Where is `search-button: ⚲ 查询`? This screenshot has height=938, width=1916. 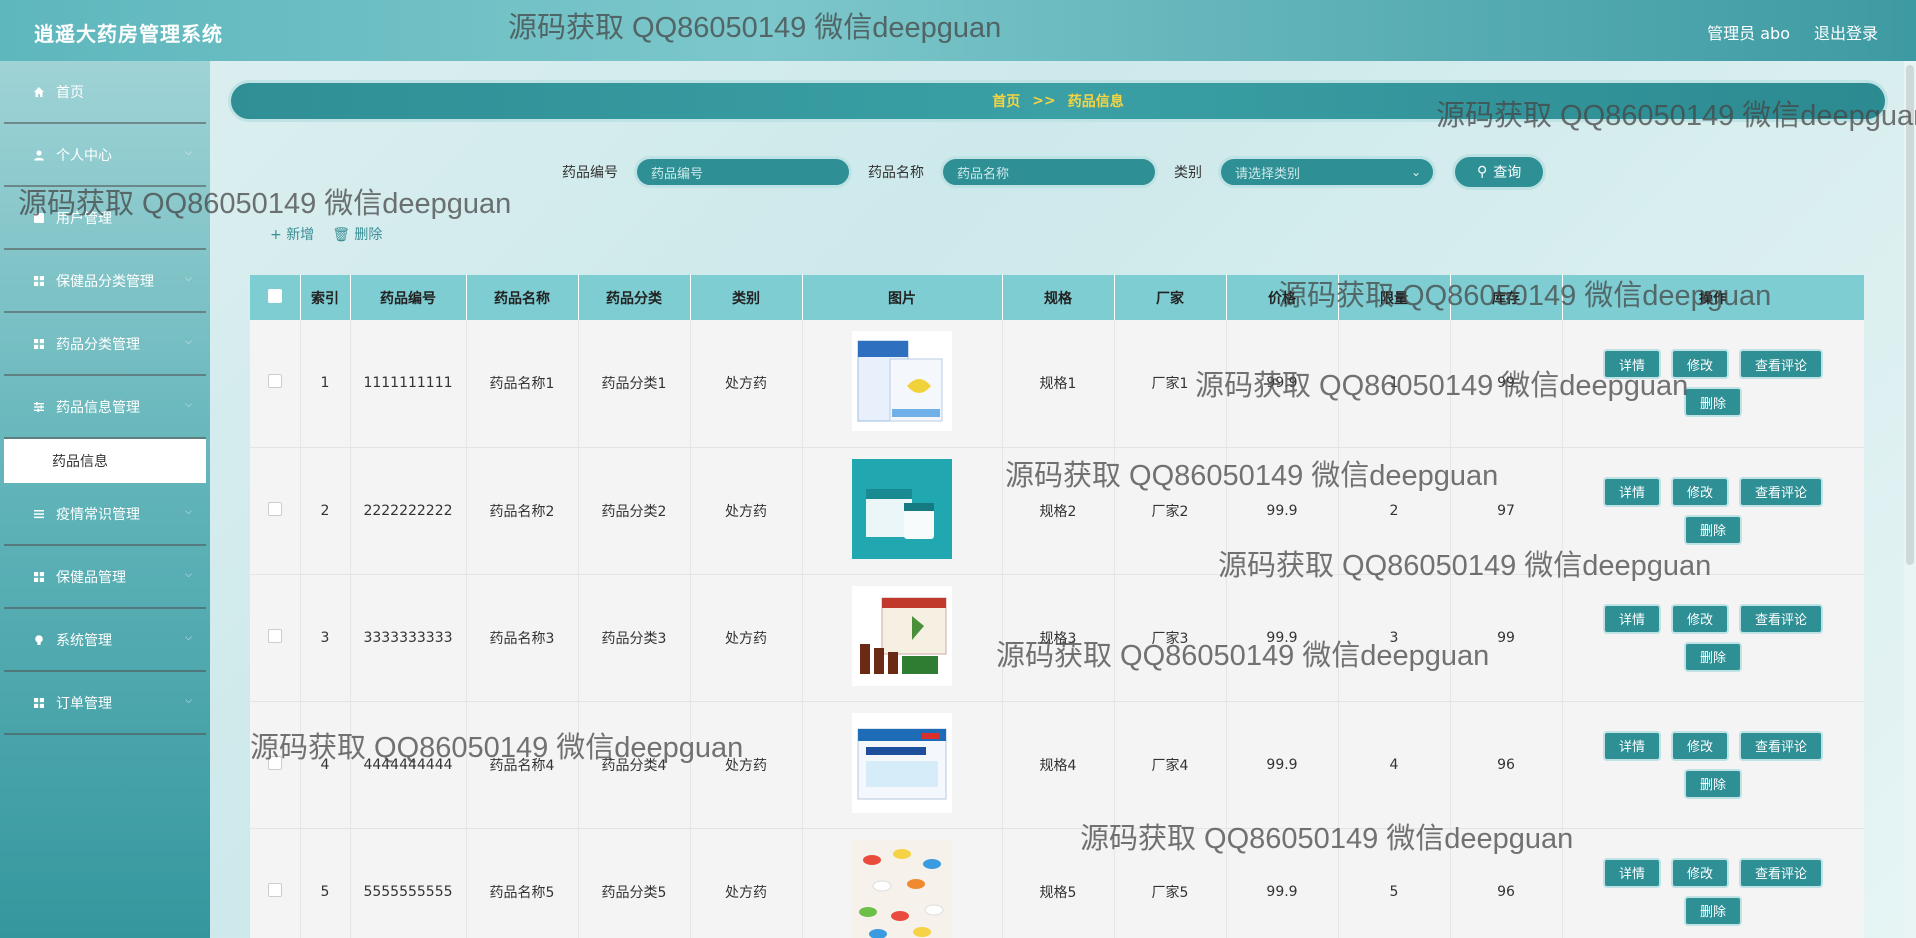 search-button: ⚲ 查询 is located at coordinates (1499, 172).